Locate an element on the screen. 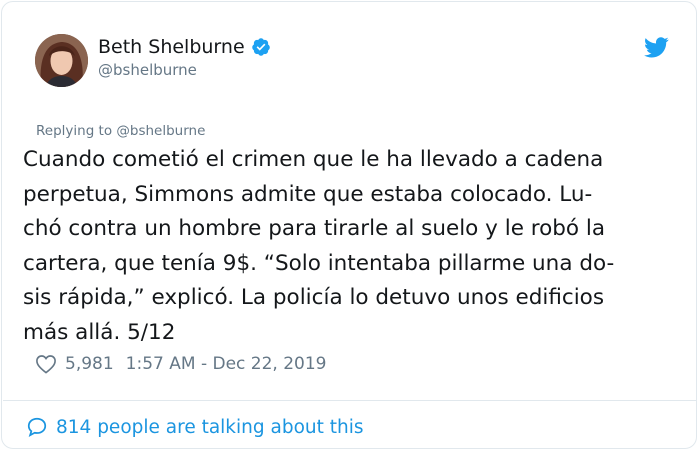 Image resolution: width=700 pixels, height=452 pixels. author-name: Beth Shelburne is located at coordinates (171, 47).